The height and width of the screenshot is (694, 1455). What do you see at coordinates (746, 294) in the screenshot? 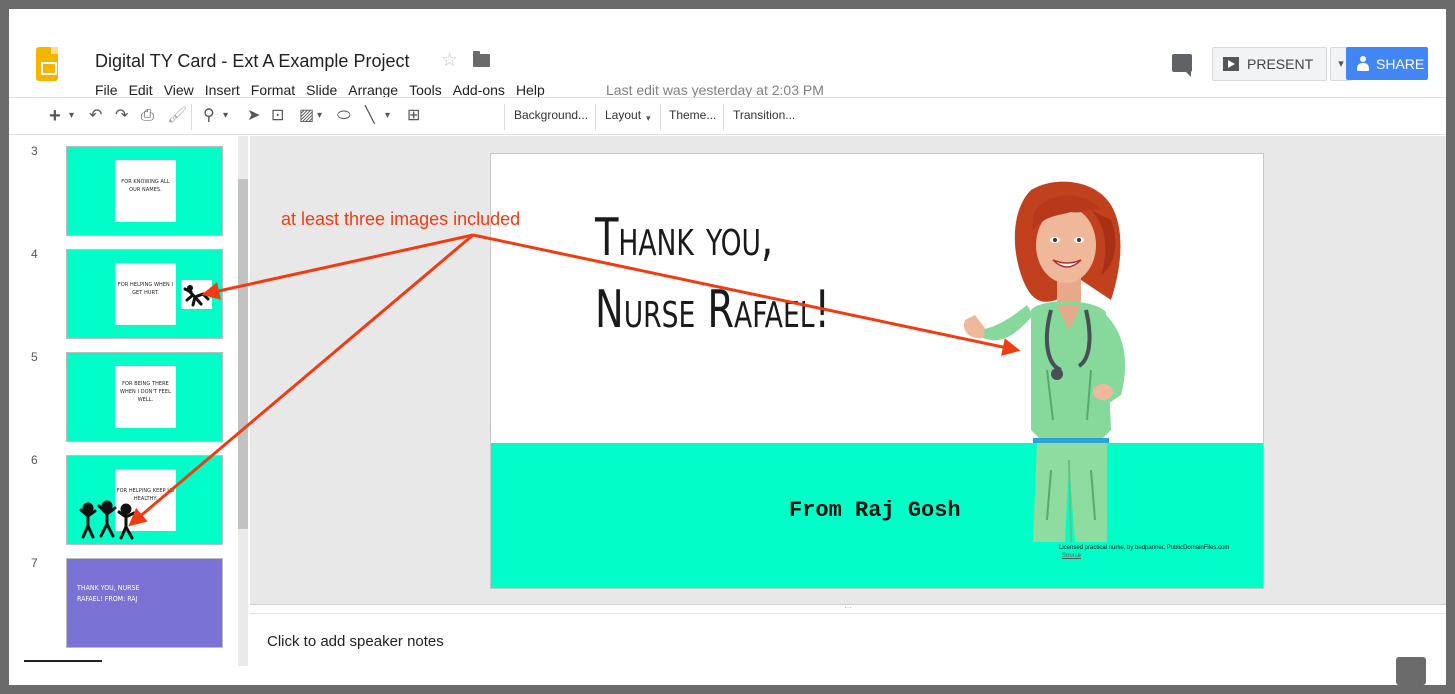
I see `annotation-arrow-nurse` at bounding box center [746, 294].